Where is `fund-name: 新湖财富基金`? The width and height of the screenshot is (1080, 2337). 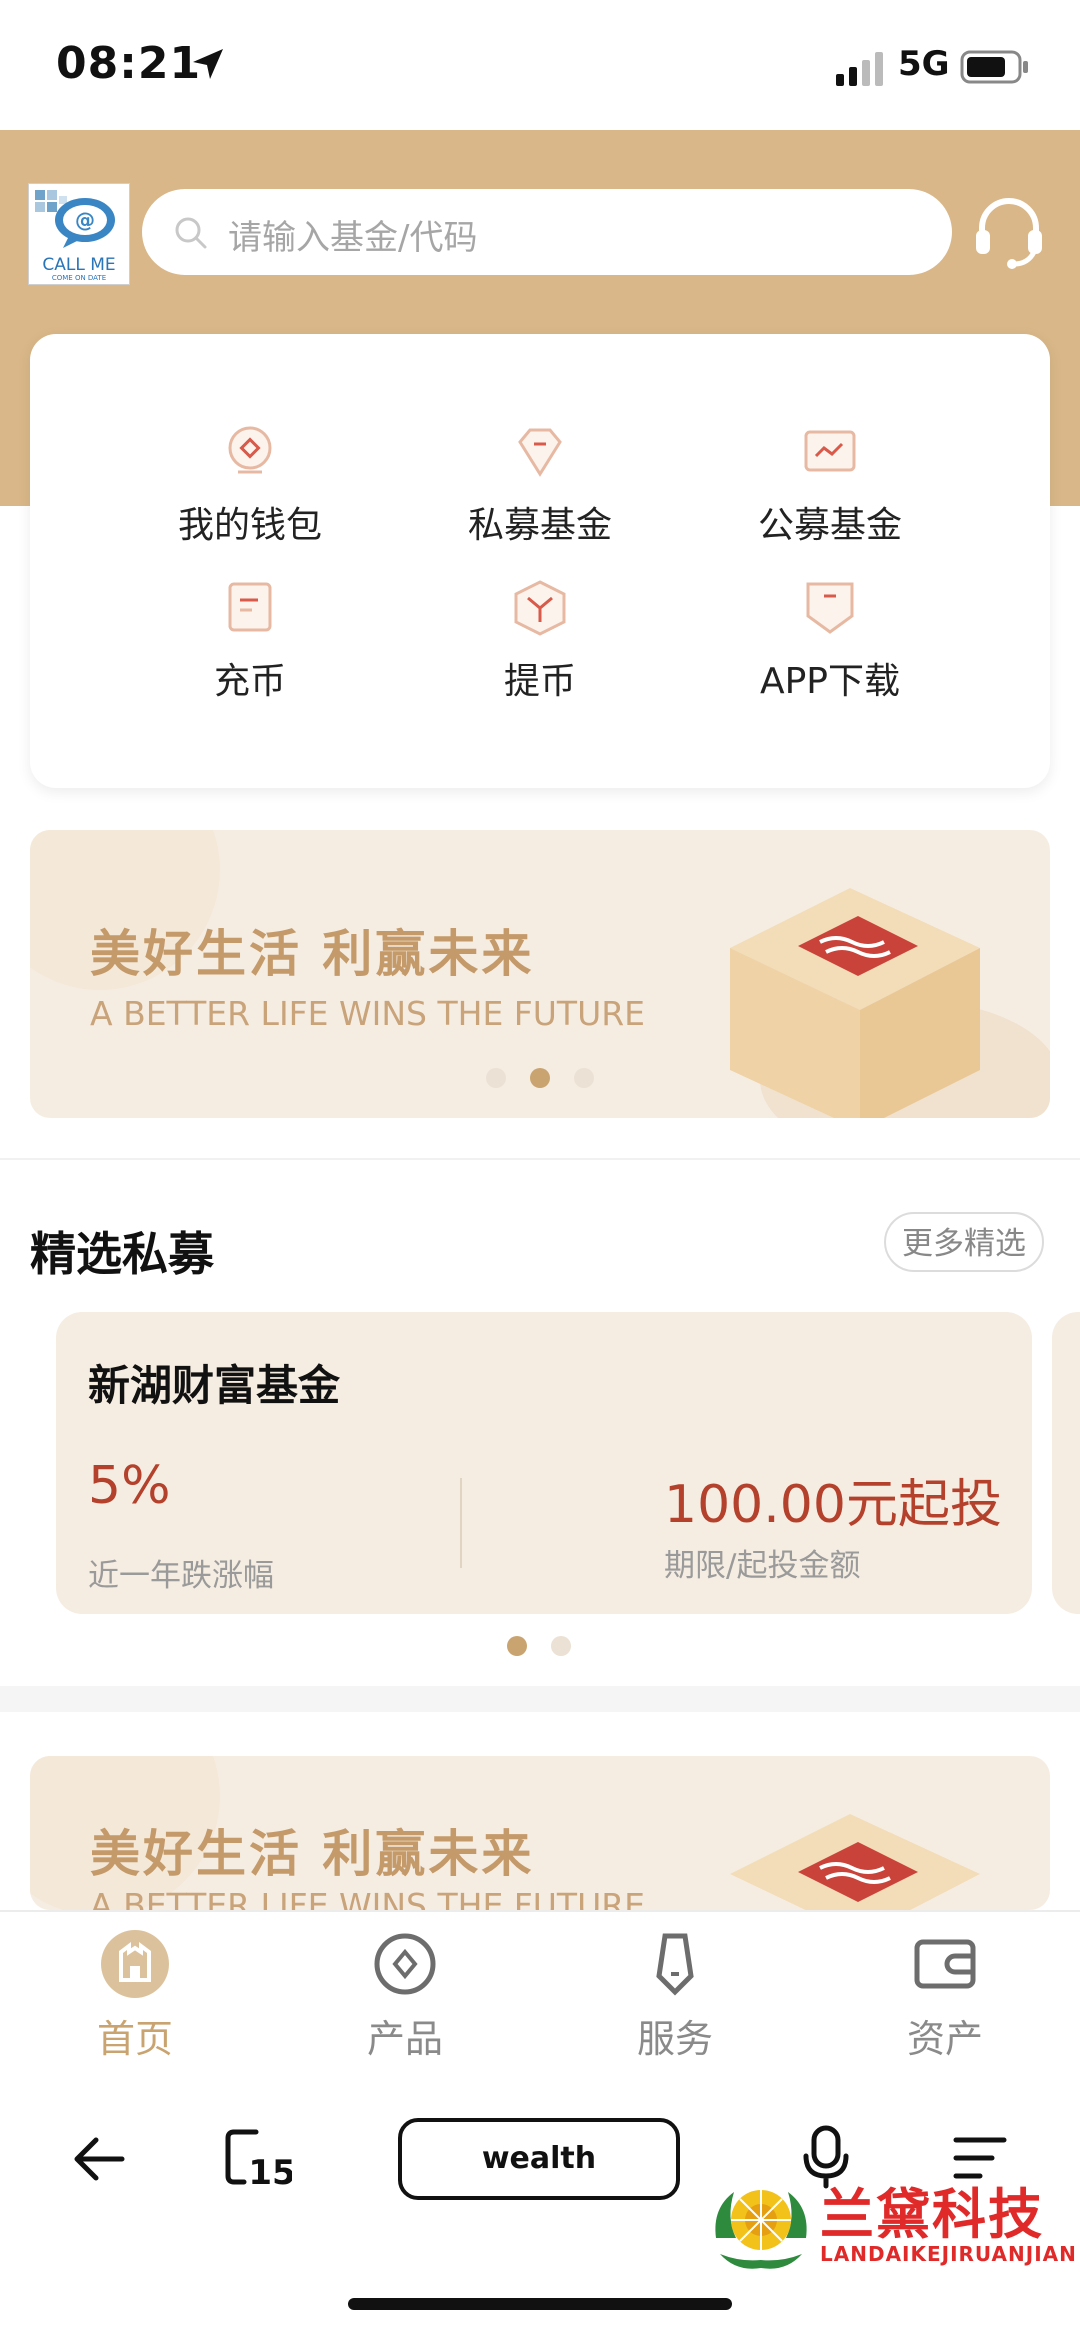
fund-name: 新湖财富基金 is located at coordinates (214, 1385).